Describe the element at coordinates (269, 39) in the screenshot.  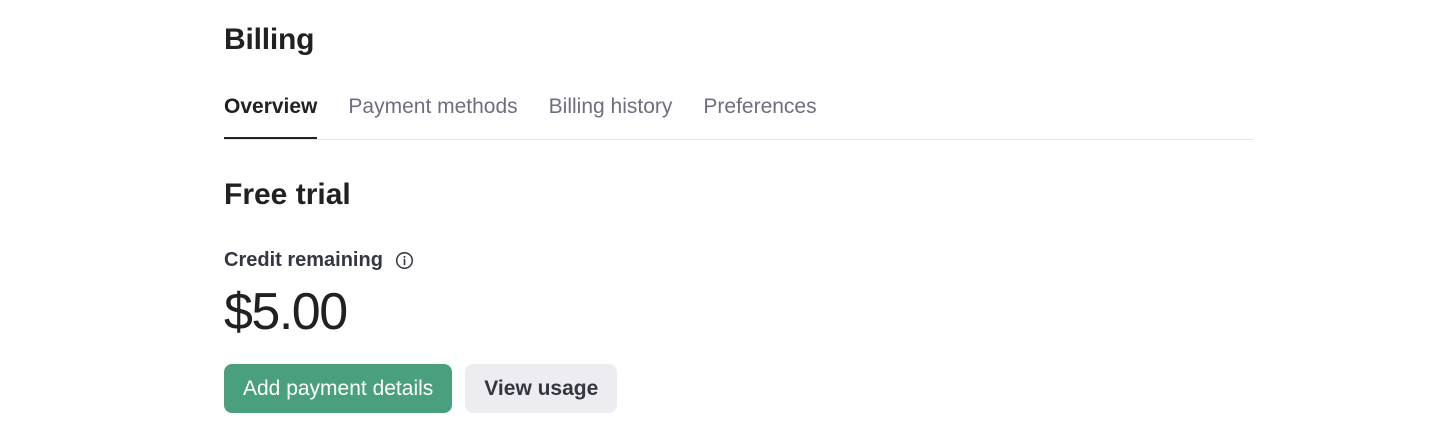
I see `page-title: Billing` at that location.